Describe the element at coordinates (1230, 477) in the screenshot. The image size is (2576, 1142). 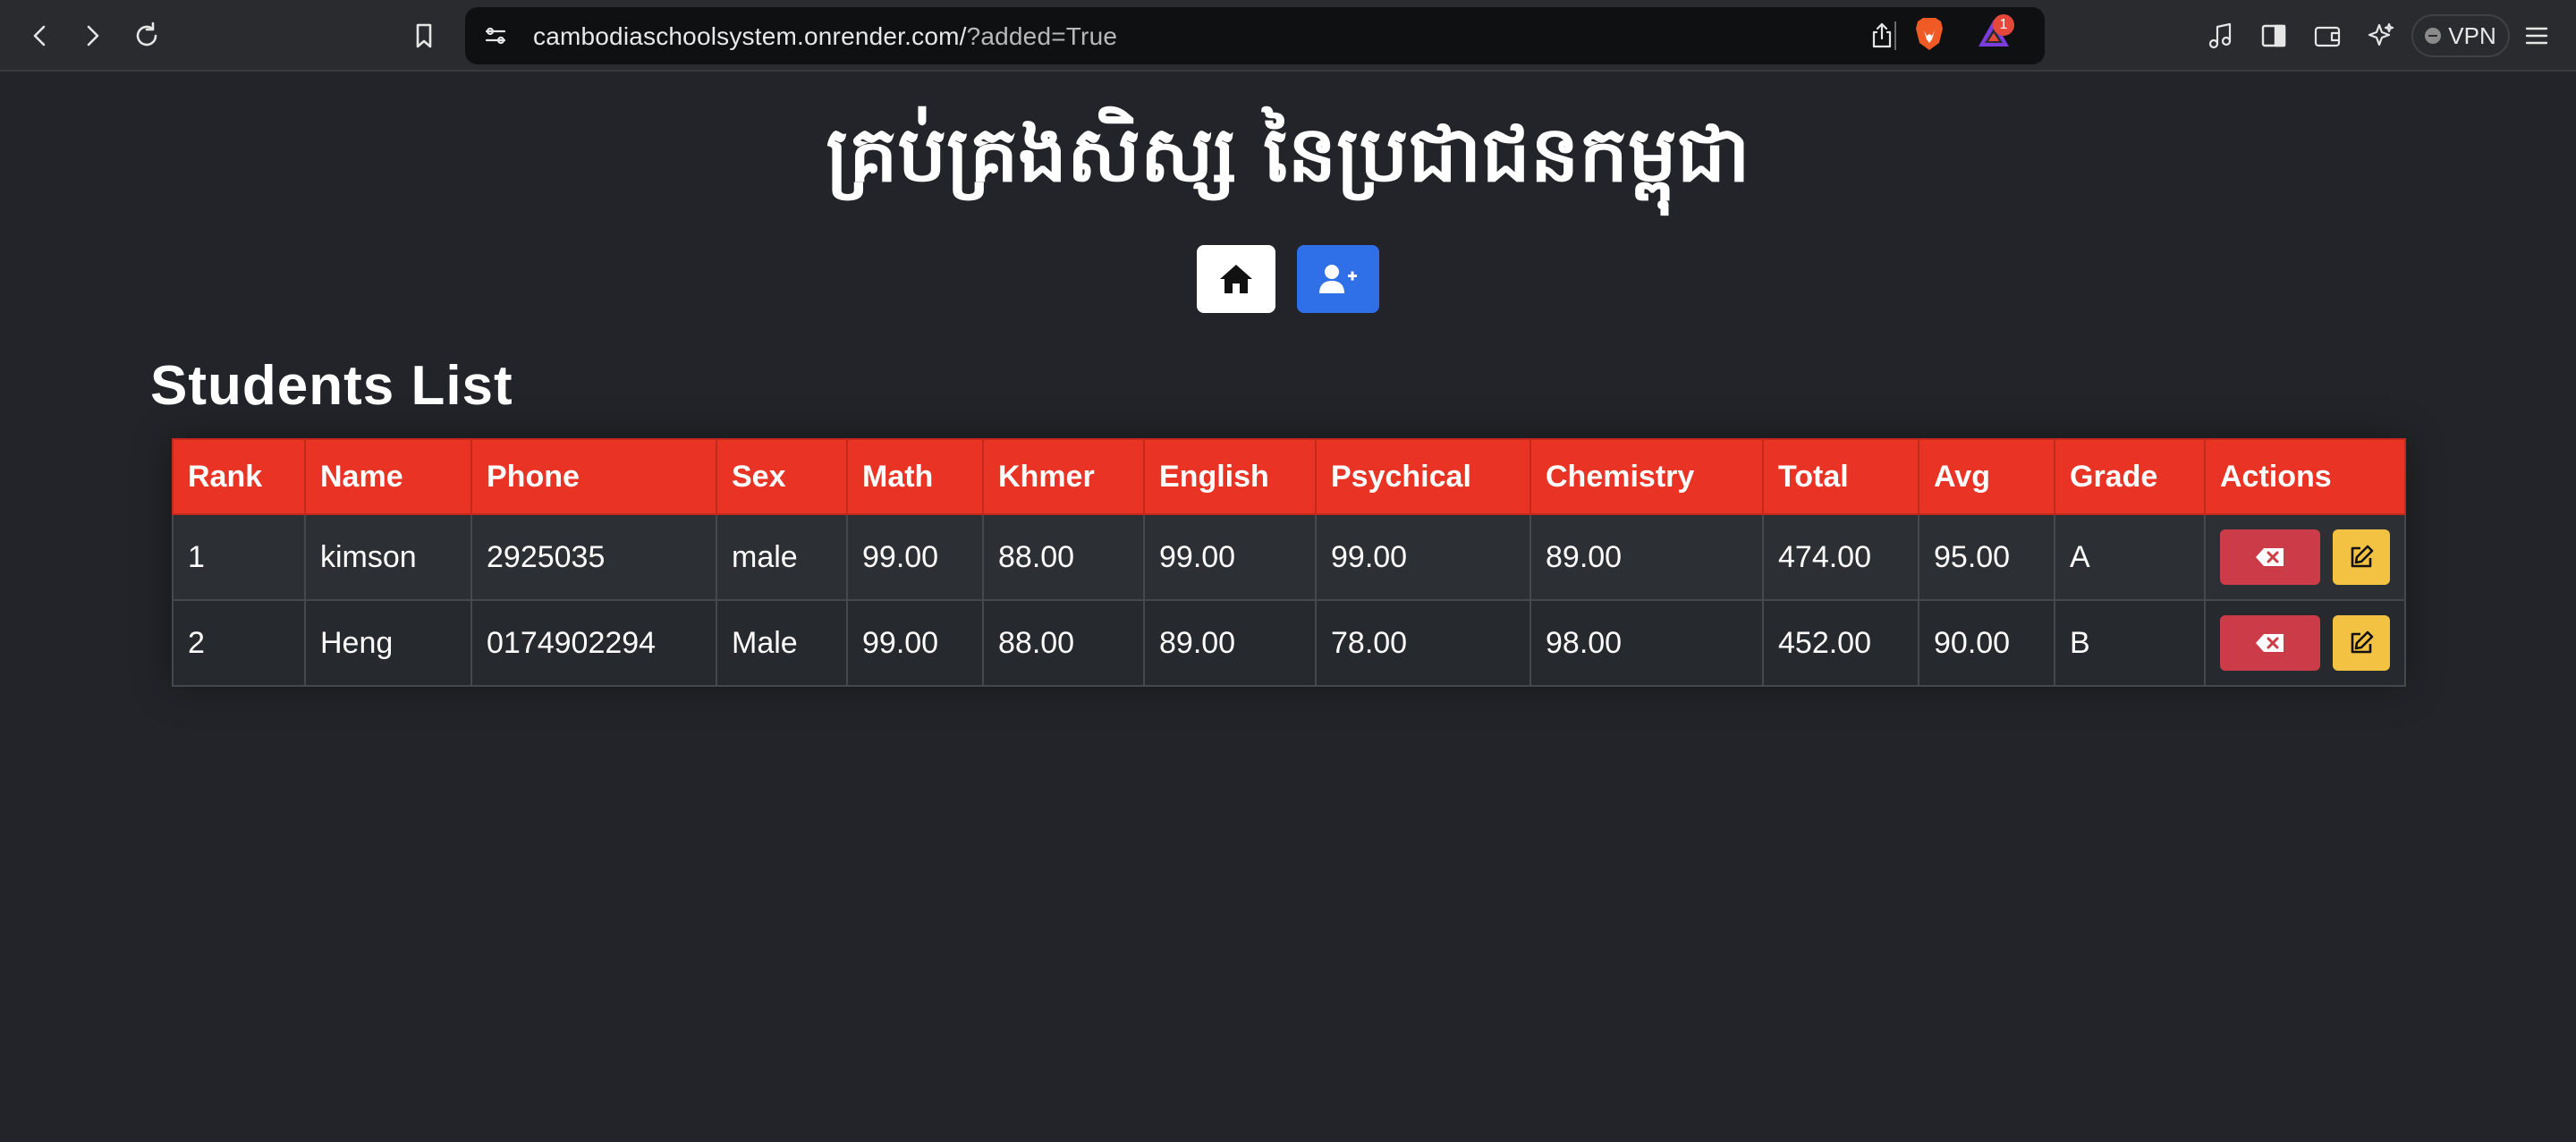
I see `column-header: English` at that location.